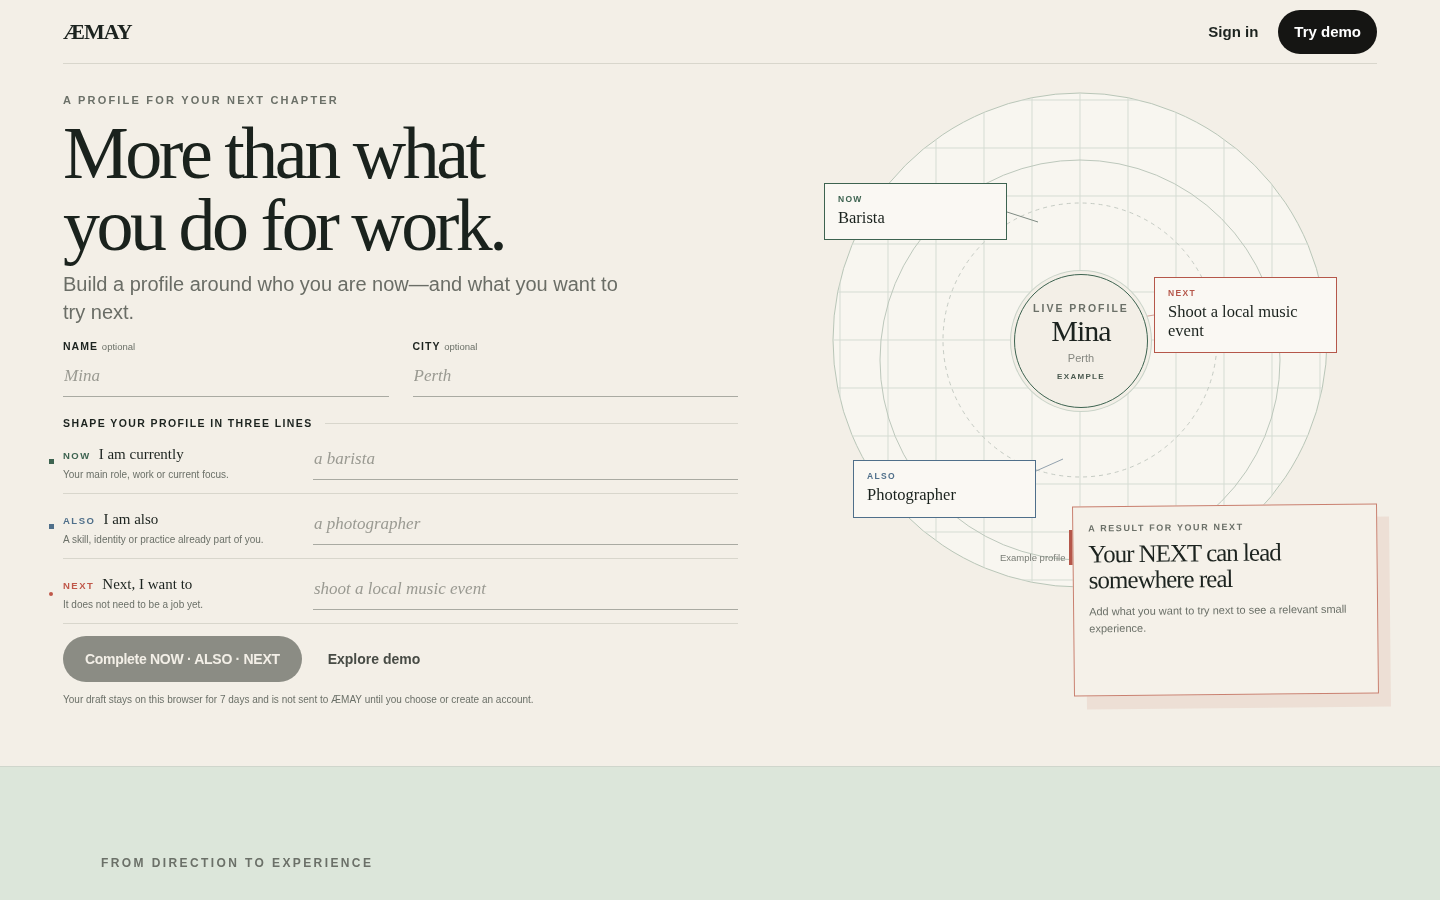 The image size is (1440, 900). I want to click on text-field: shoot a local music event, so click(525, 590).